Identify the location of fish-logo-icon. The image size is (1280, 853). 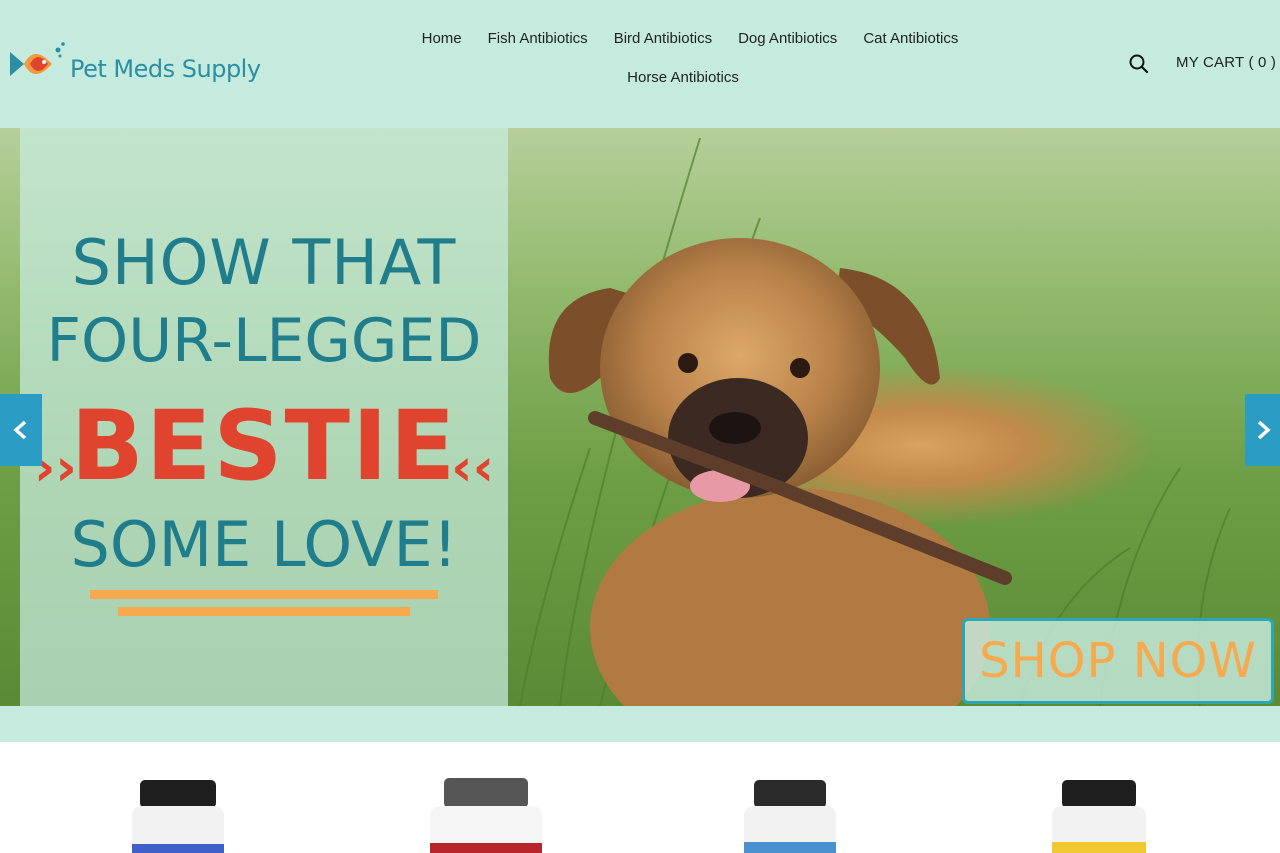
(37, 59).